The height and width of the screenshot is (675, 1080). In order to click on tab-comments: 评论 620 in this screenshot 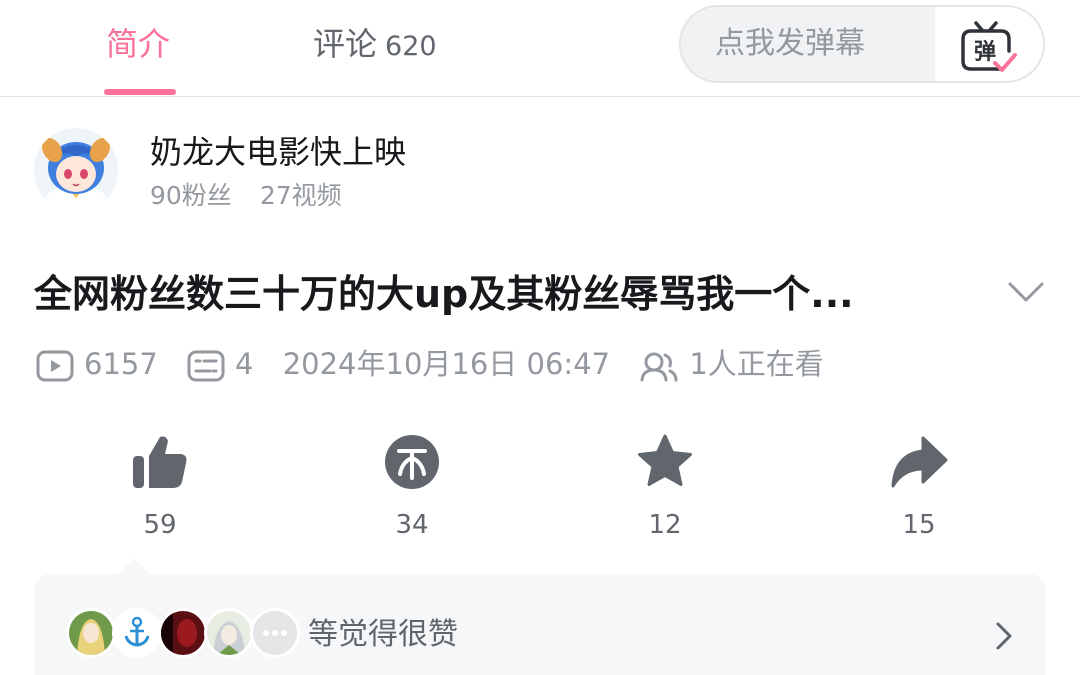, I will do `click(375, 45)`.